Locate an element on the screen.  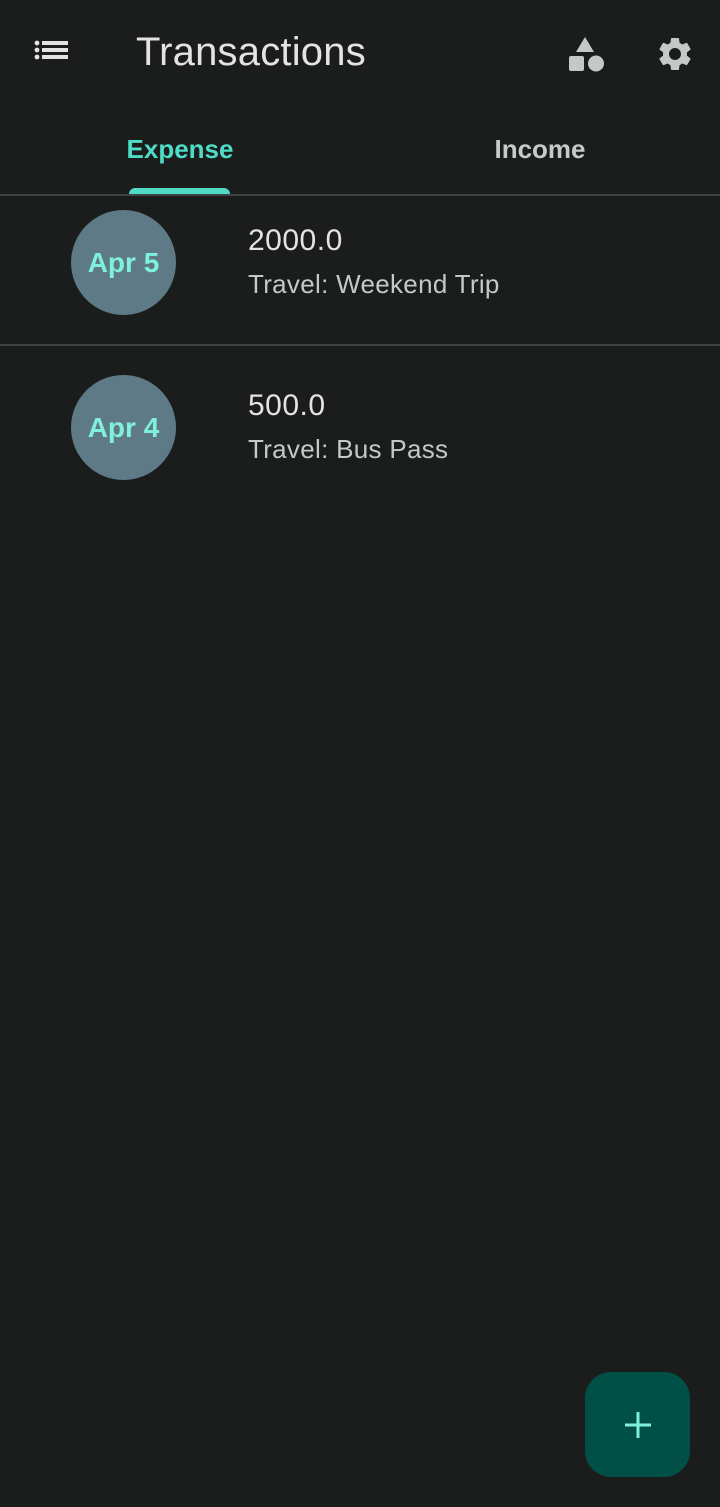
transaction-amount: 500.0 is located at coordinates (287, 405).